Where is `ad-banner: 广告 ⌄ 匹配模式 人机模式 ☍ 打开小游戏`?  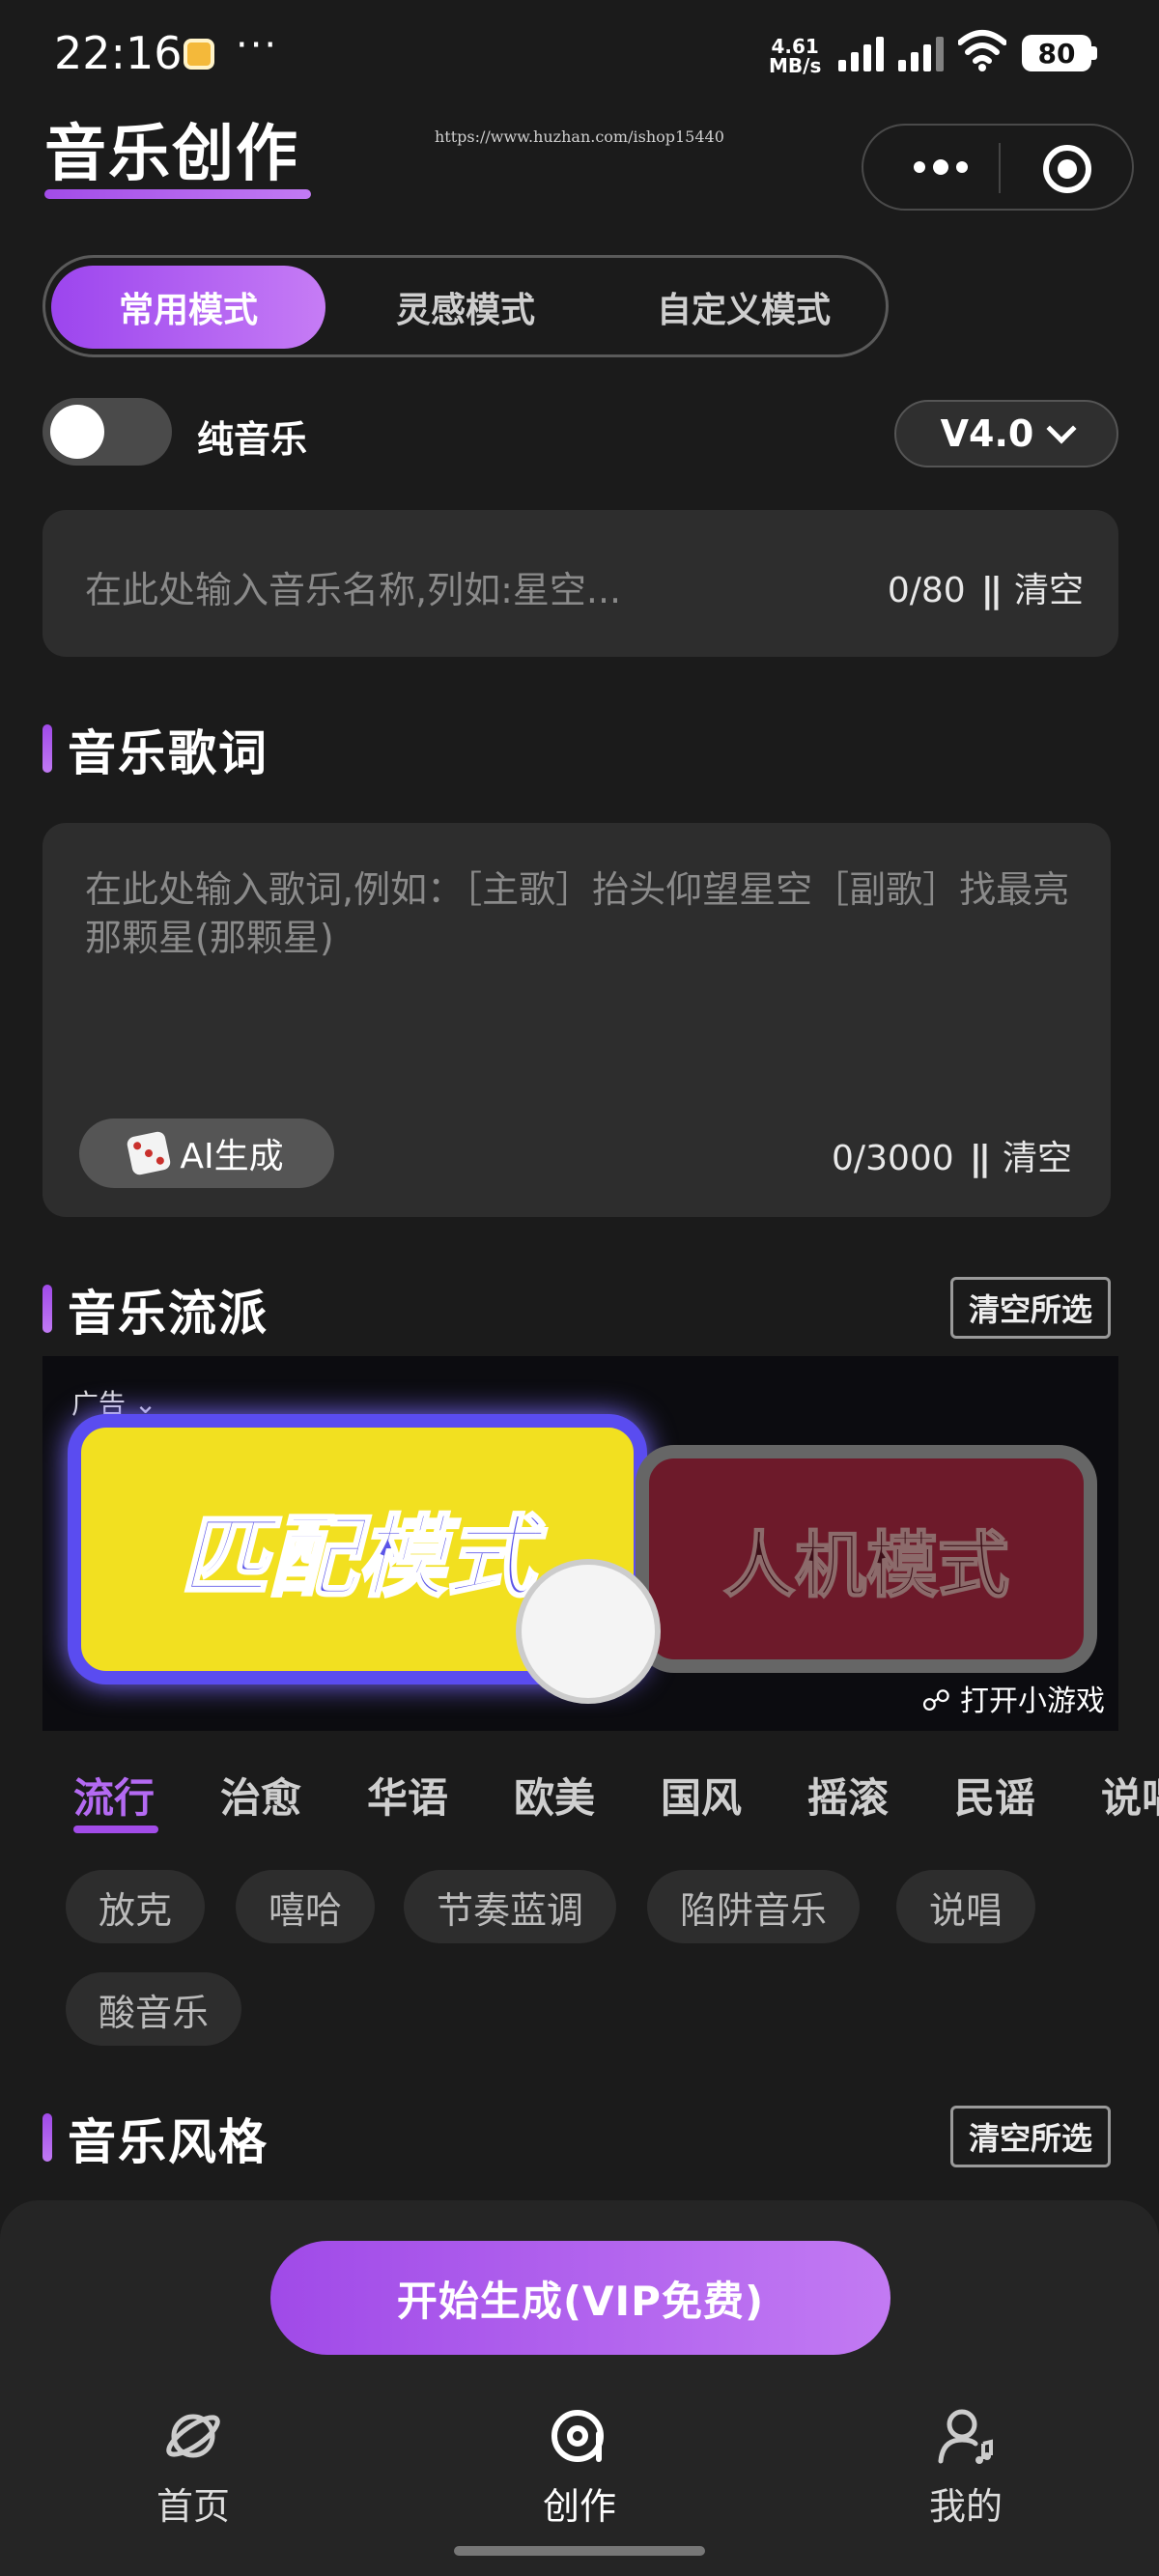 ad-banner: 广告 ⌄ 匹配模式 人机模式 ☍ 打开小游戏 is located at coordinates (580, 1543).